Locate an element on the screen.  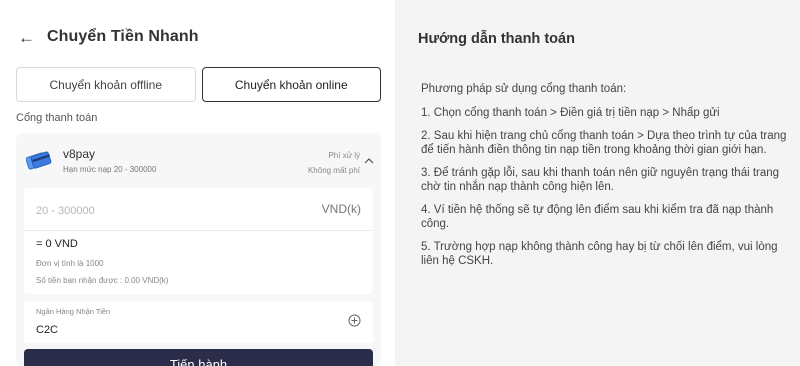
add-circle-icon is located at coordinates (354, 320).